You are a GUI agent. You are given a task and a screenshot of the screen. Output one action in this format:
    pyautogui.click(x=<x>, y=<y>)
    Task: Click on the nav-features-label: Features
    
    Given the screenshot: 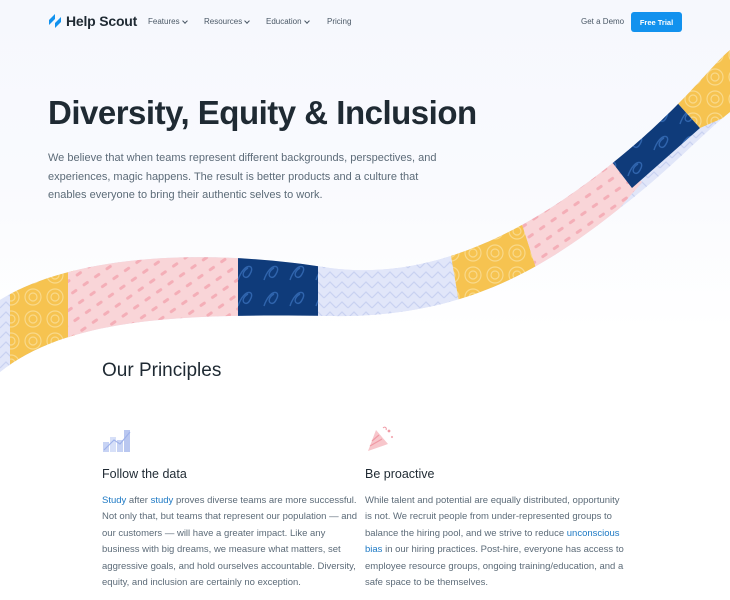 What is the action you would take?
    pyautogui.click(x=164, y=21)
    